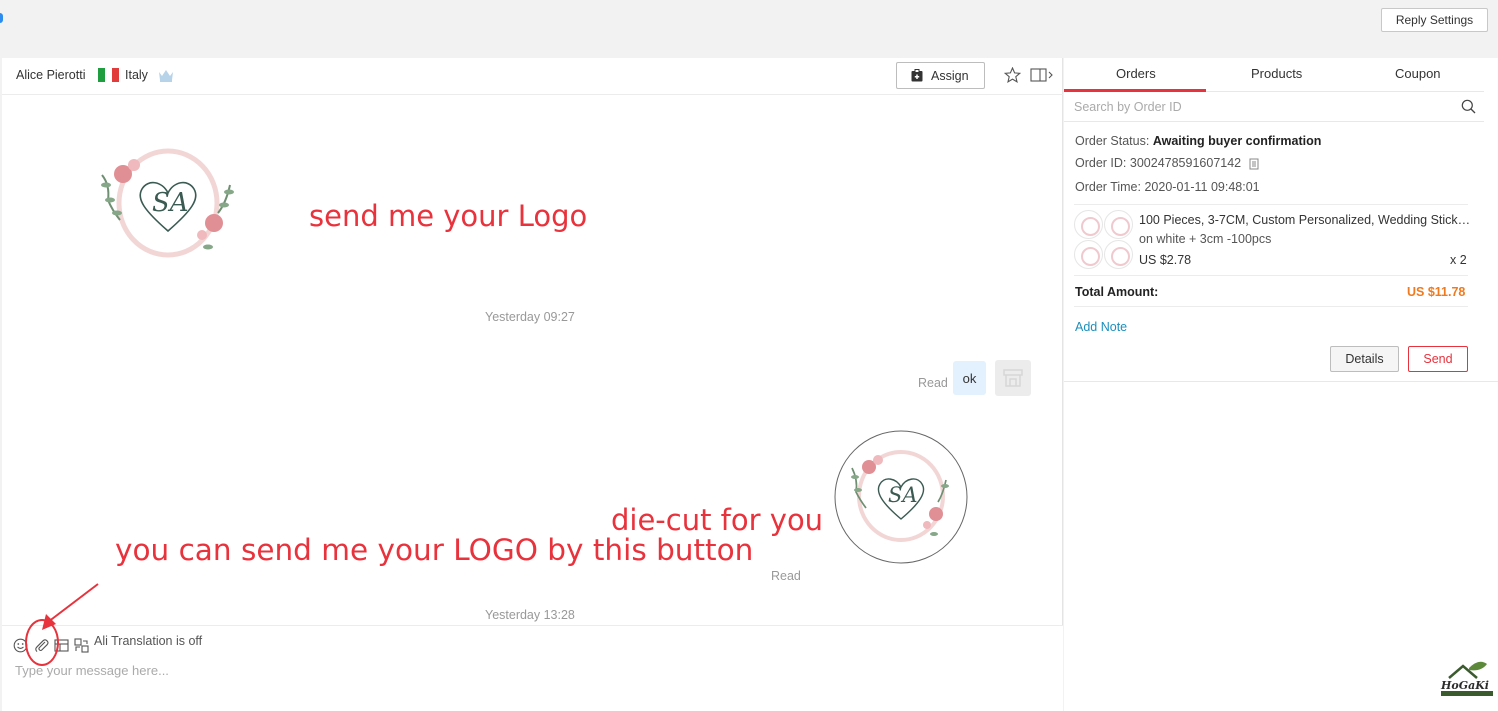  Describe the element at coordinates (1434, 20) in the screenshot. I see `reply-settings-button: Reply Settings` at that location.